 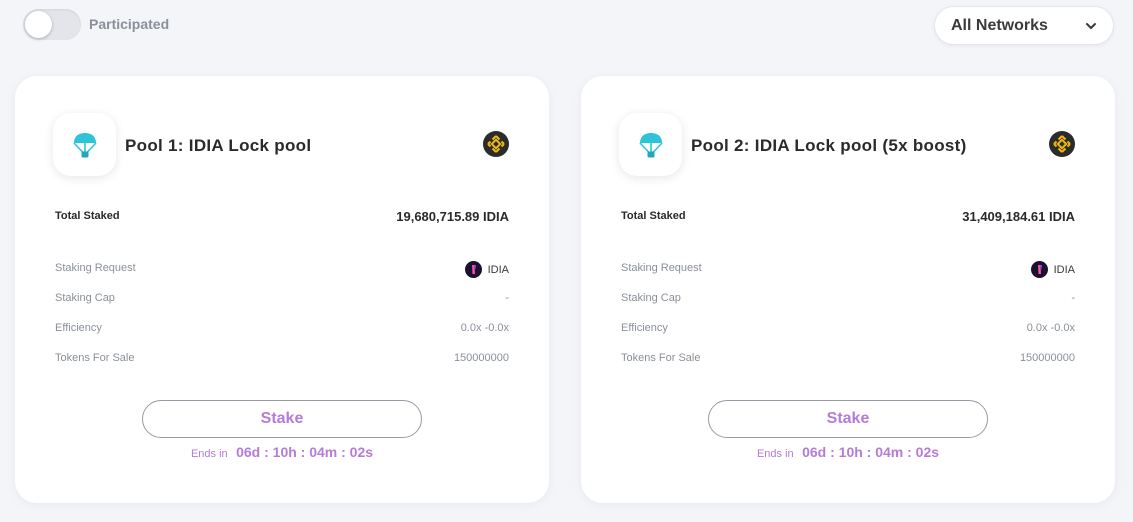 What do you see at coordinates (1091, 26) in the screenshot?
I see `chevron-down-icon` at bounding box center [1091, 26].